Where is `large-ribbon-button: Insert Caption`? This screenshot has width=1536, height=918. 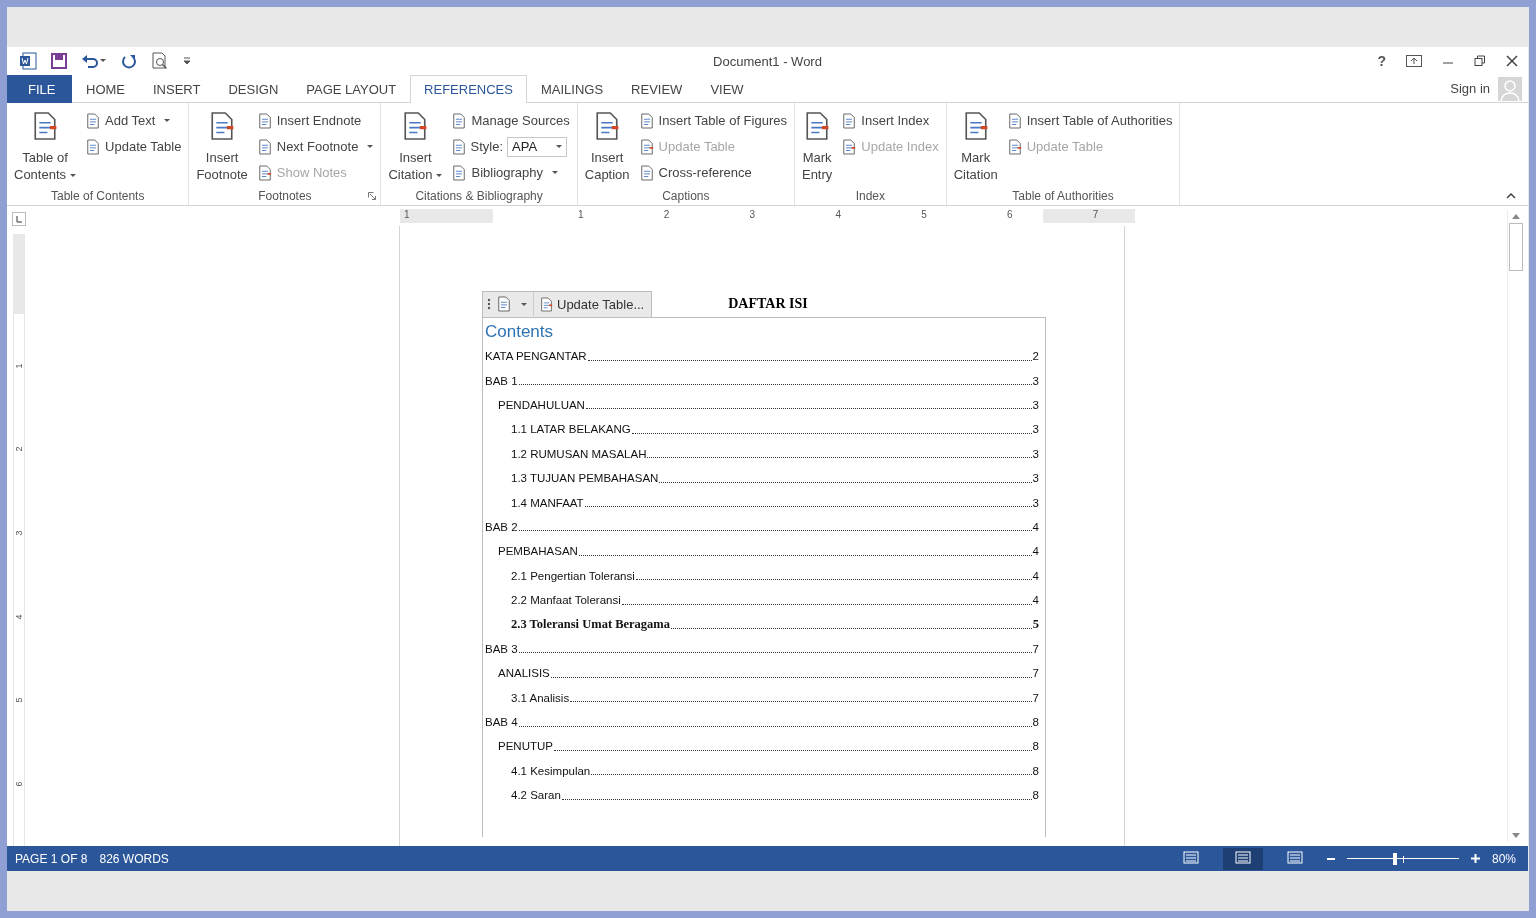
large-ribbon-button: Insert Caption is located at coordinates (607, 147).